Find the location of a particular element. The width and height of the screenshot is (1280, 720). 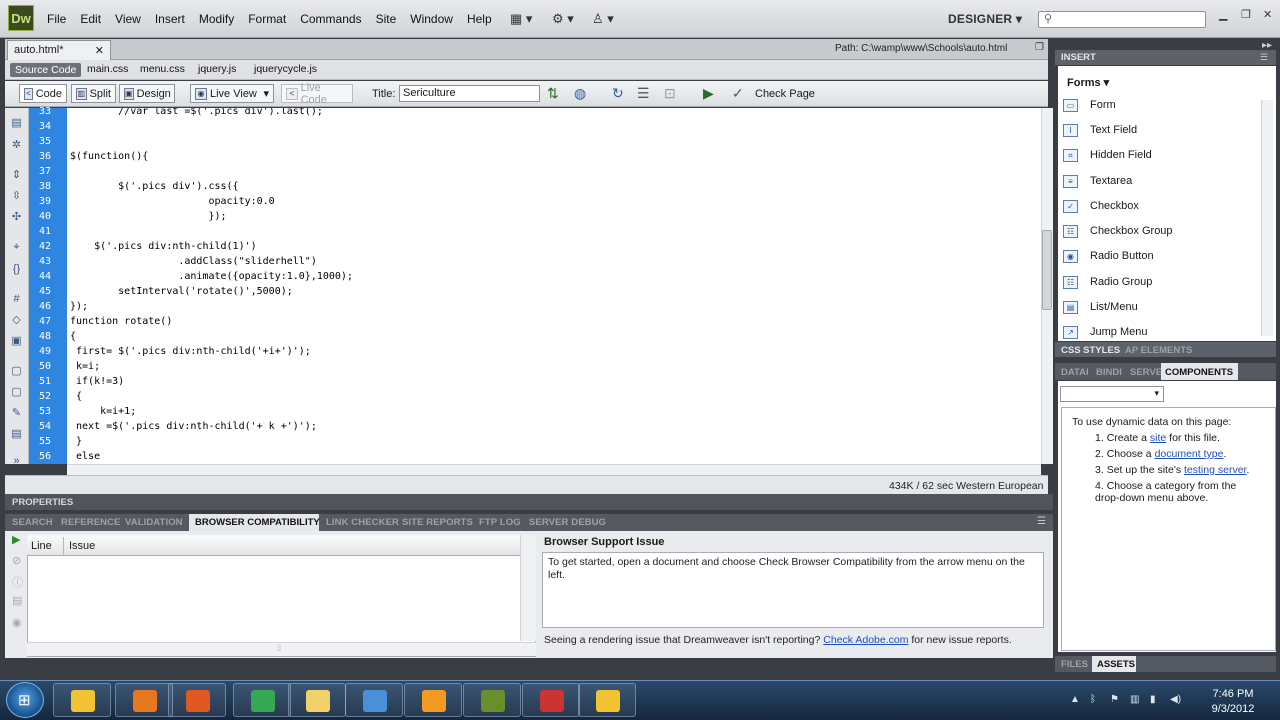

code-line: } is located at coordinates (76, 441).